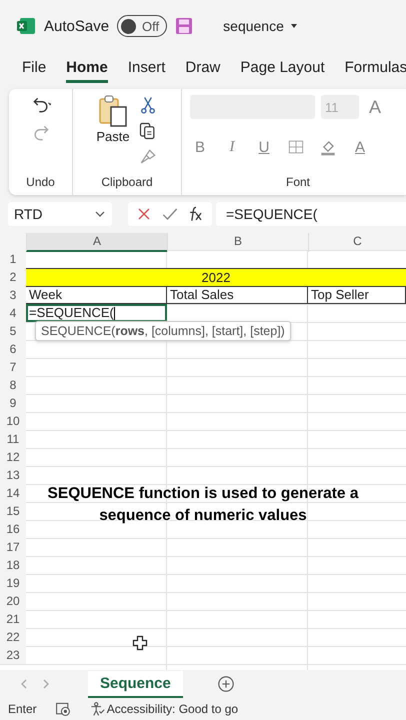  Describe the element at coordinates (113, 136) in the screenshot. I see `paste-button: Paste` at that location.